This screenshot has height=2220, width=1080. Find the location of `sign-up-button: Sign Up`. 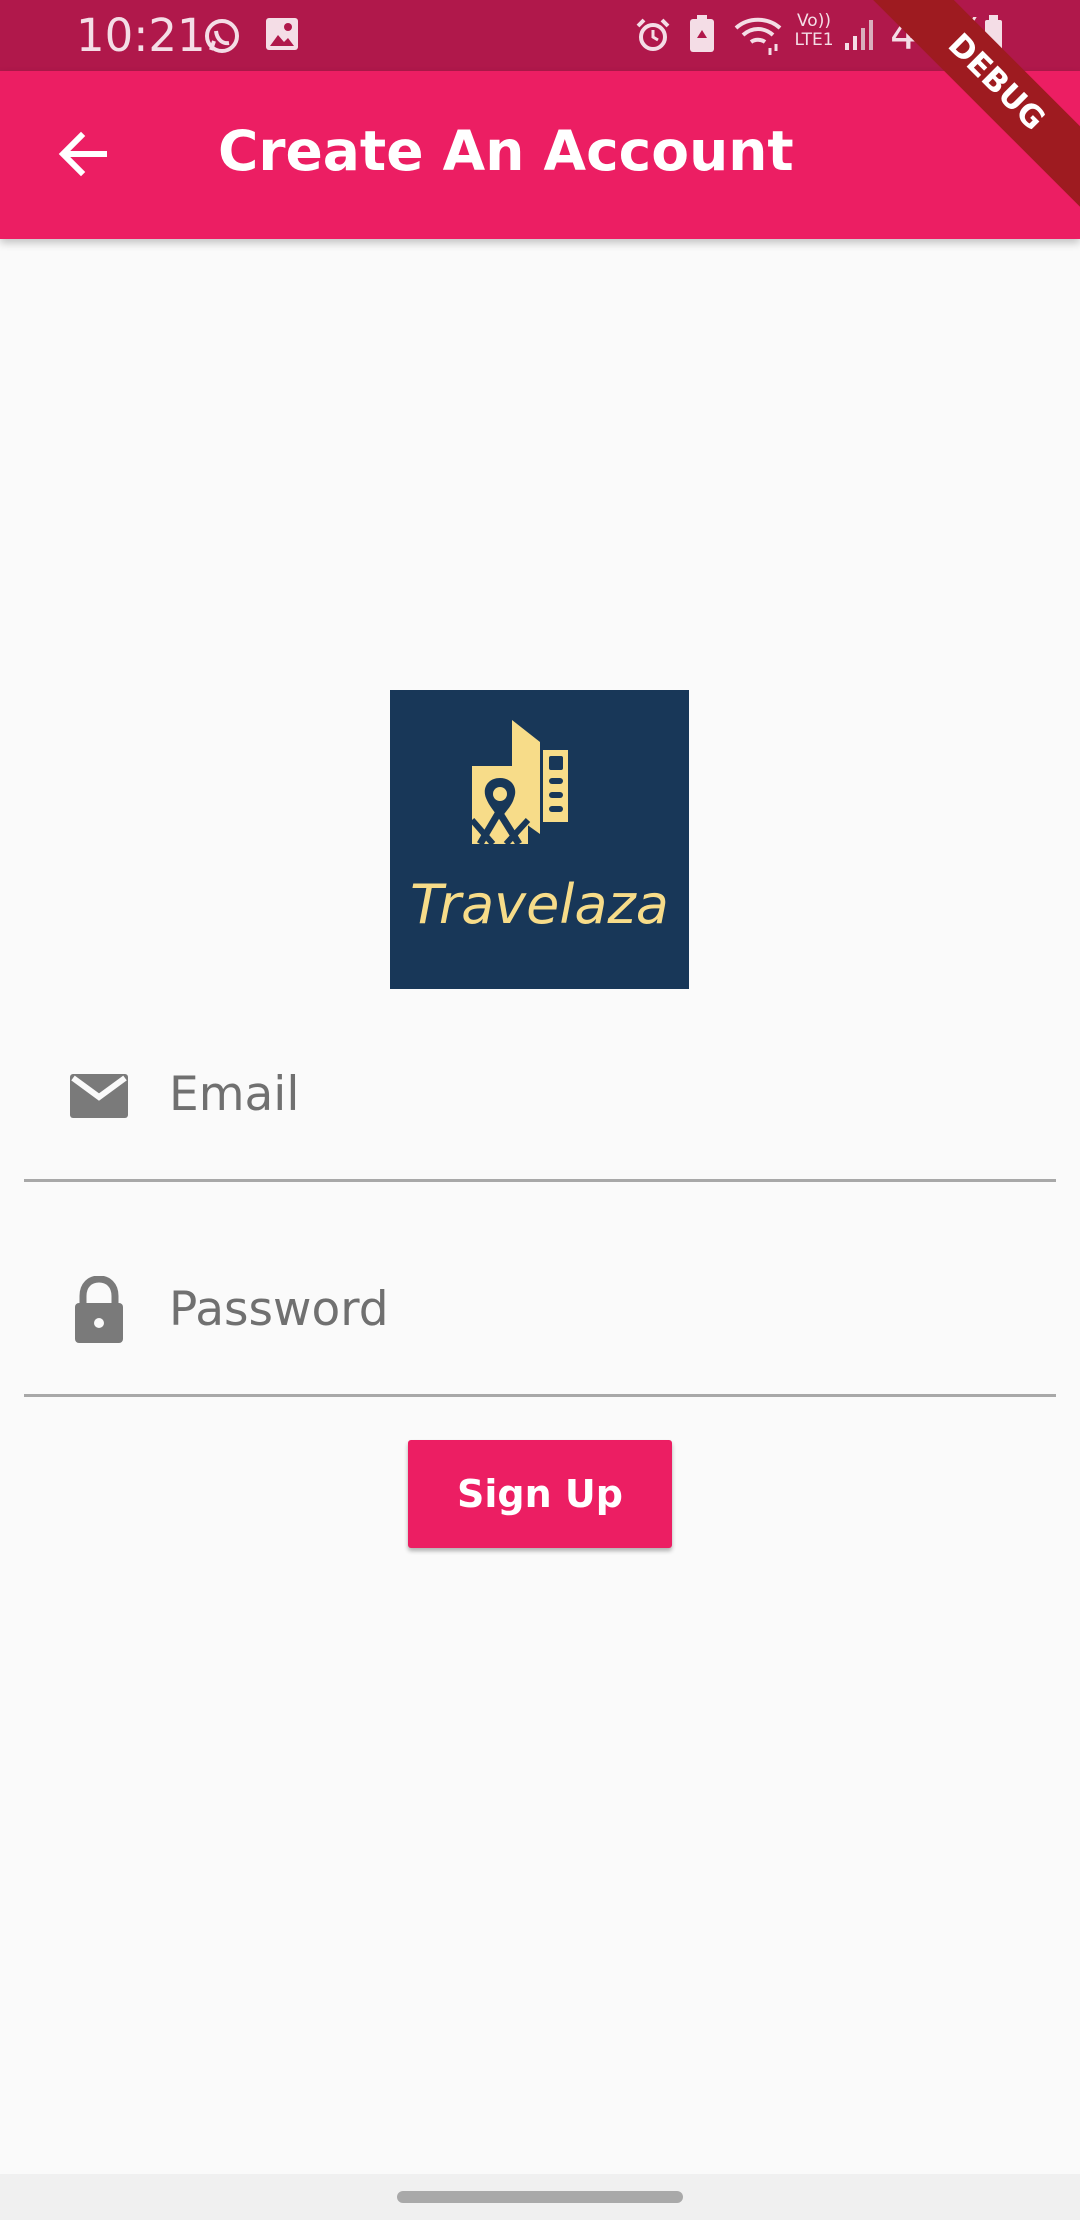

sign-up-button: Sign Up is located at coordinates (540, 1494).